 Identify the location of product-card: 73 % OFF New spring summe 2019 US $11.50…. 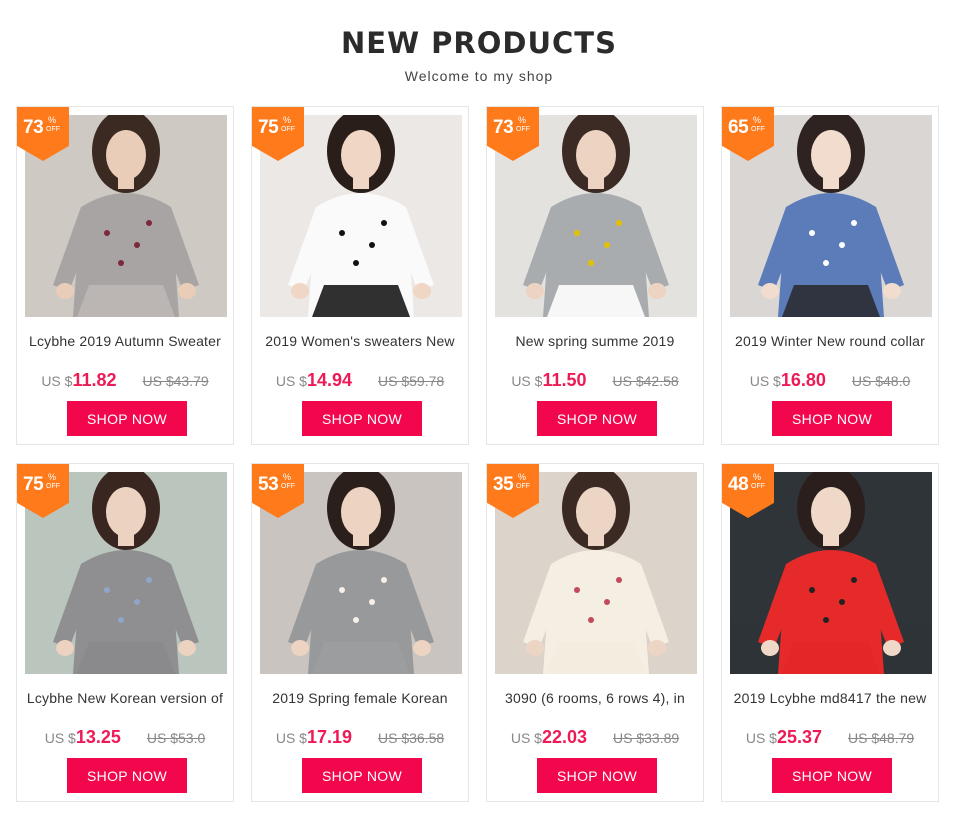
(595, 275).